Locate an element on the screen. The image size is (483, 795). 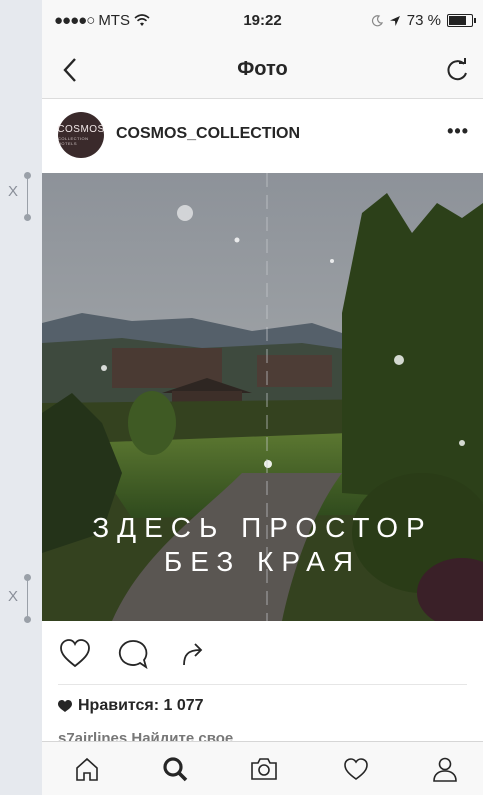
heart-filled-icon is located at coordinates (65, 705).